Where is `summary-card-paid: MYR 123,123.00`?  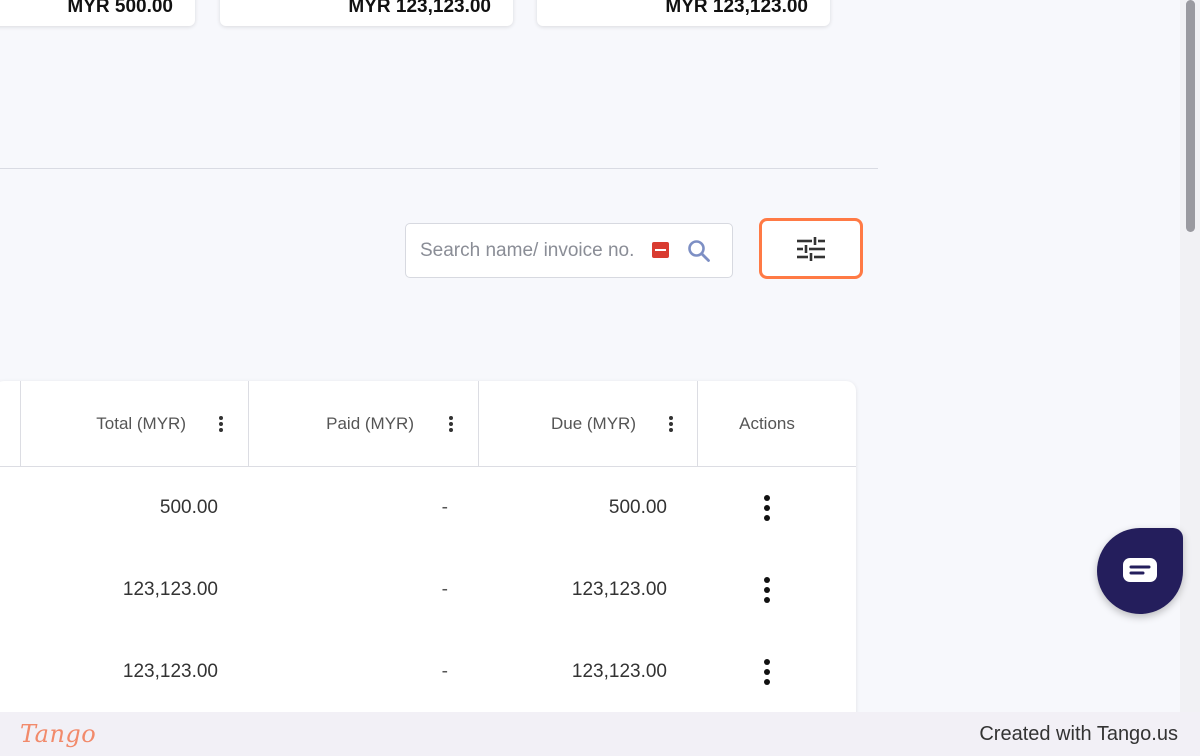 summary-card-paid: MYR 123,123.00 is located at coordinates (366, 13).